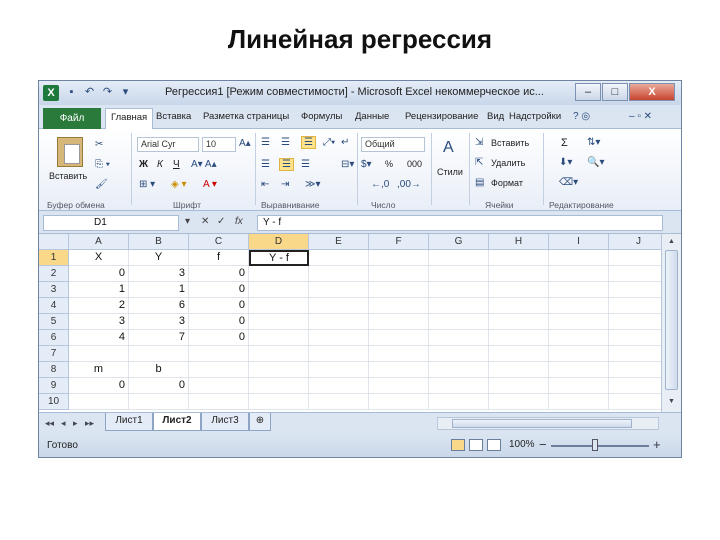 The image size is (720, 540). Describe the element at coordinates (71, 92) in the screenshot. I see `save-icon: ▪` at that location.